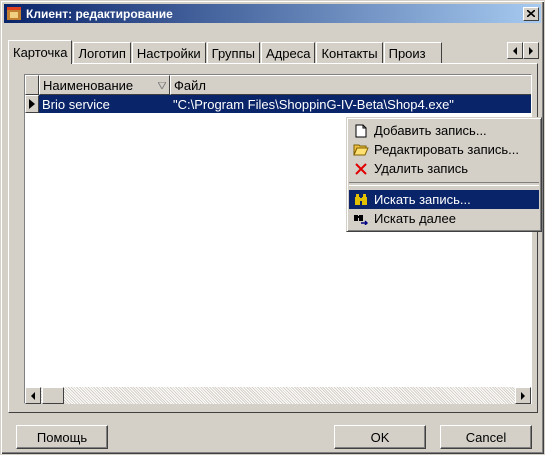 The image size is (545, 455). Describe the element at coordinates (162, 85) in the screenshot. I see `sort-down-icon` at that location.